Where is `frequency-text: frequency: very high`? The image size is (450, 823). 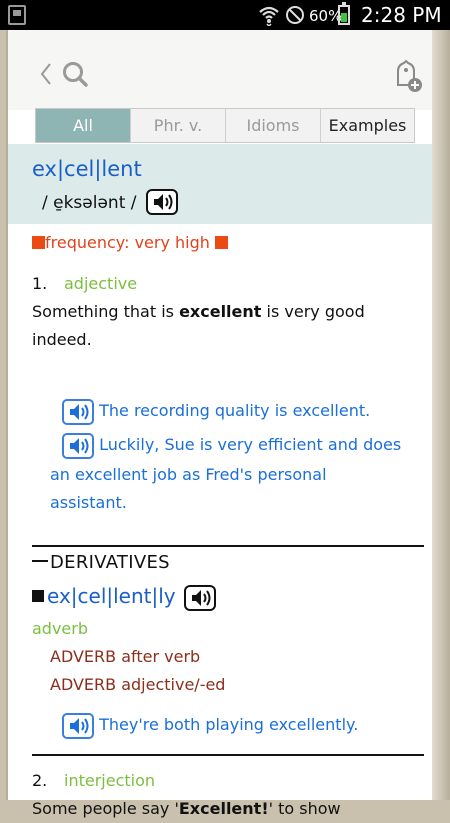 frequency-text: frequency: very high is located at coordinates (127, 242).